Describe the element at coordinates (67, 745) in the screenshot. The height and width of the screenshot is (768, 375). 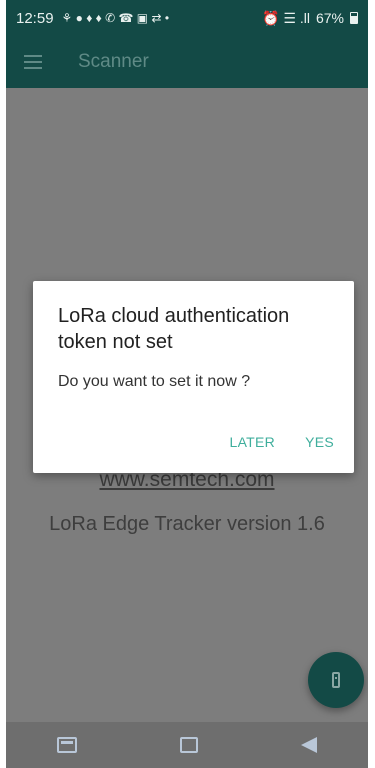
I see `recent-apps-icon` at that location.